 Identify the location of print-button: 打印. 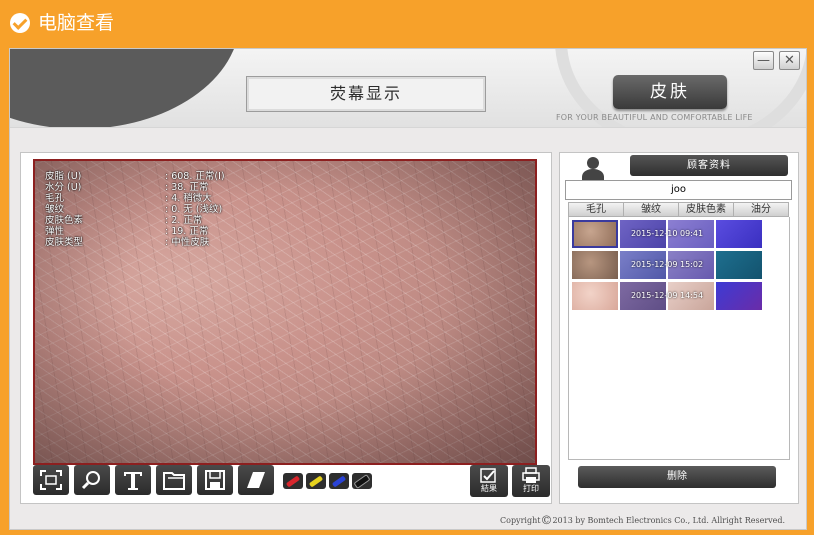
(531, 481).